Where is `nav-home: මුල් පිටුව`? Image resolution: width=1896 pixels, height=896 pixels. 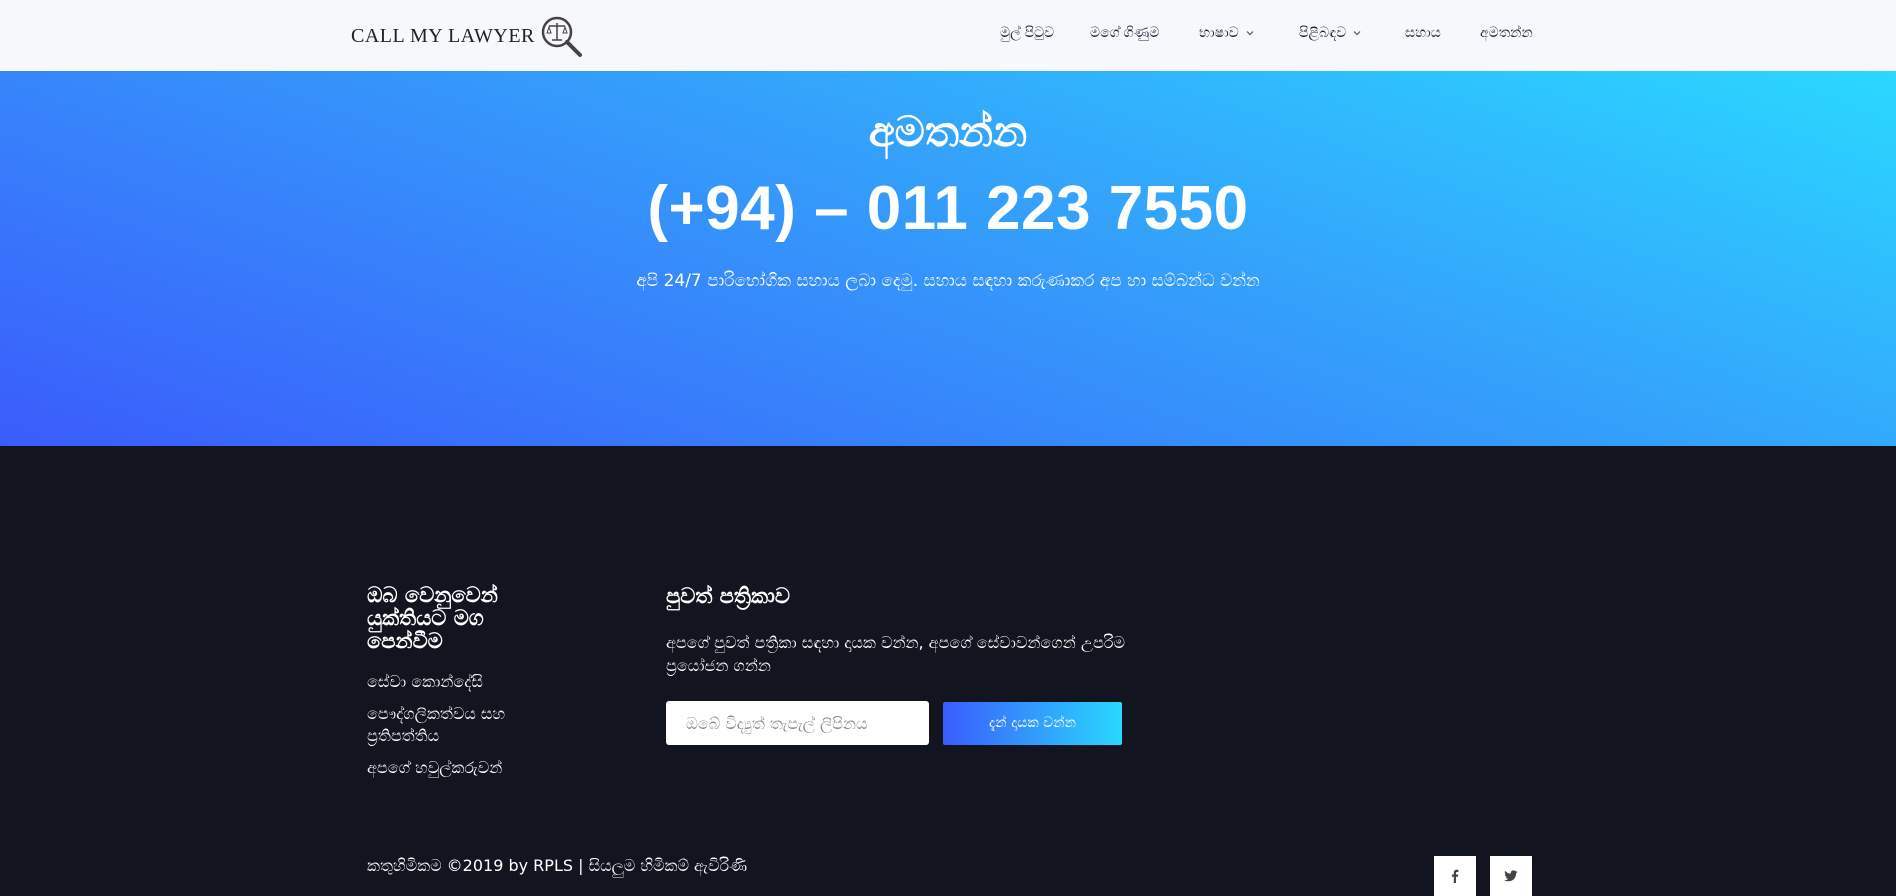 nav-home: මුල් පිටුව is located at coordinates (1027, 32).